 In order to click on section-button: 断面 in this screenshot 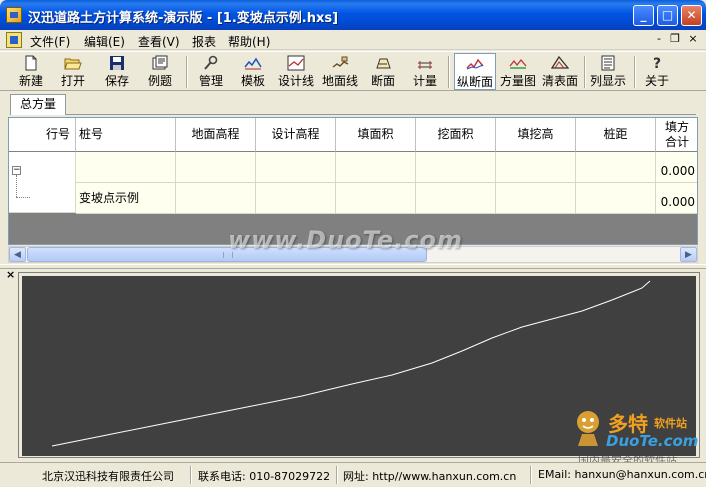, I will do `click(383, 71)`.